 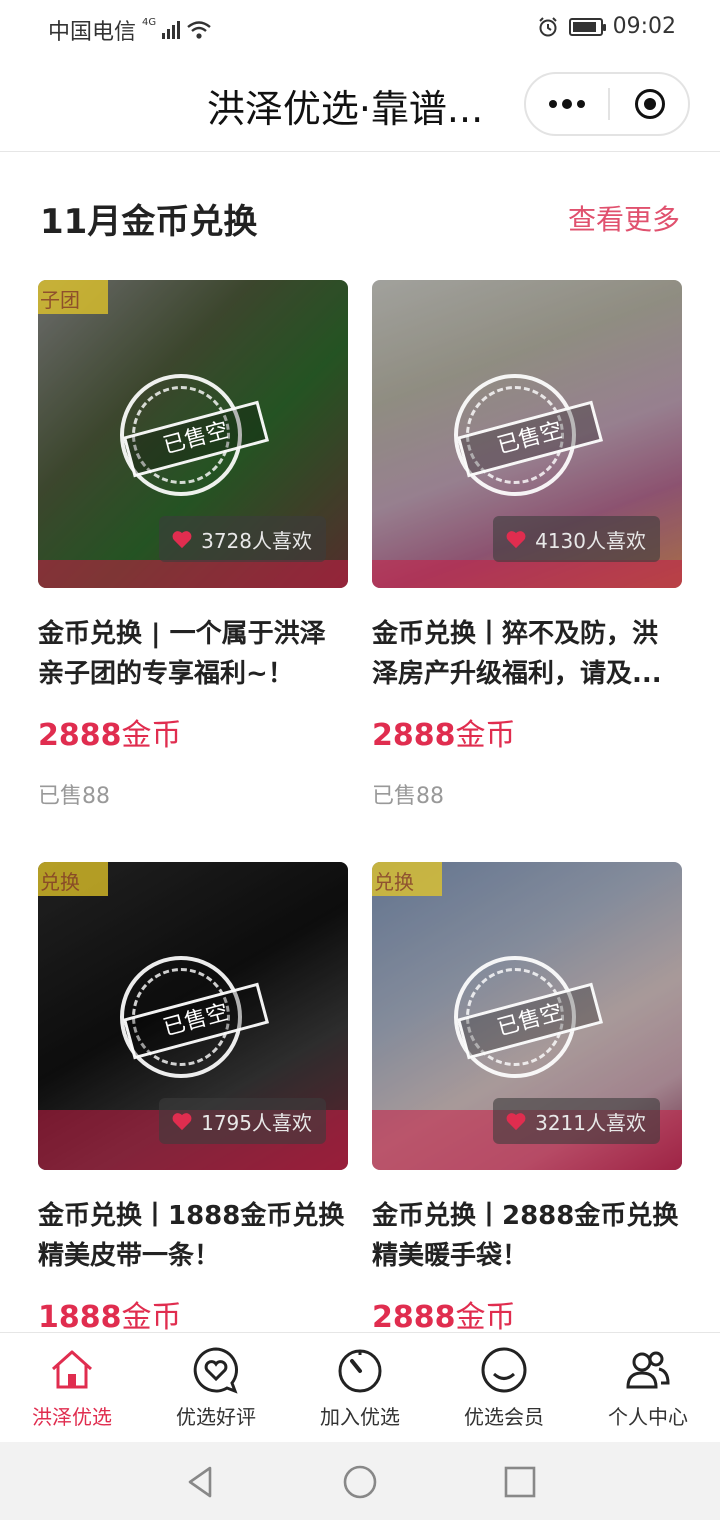 I want to click on clock: 09:02, so click(x=644, y=26).